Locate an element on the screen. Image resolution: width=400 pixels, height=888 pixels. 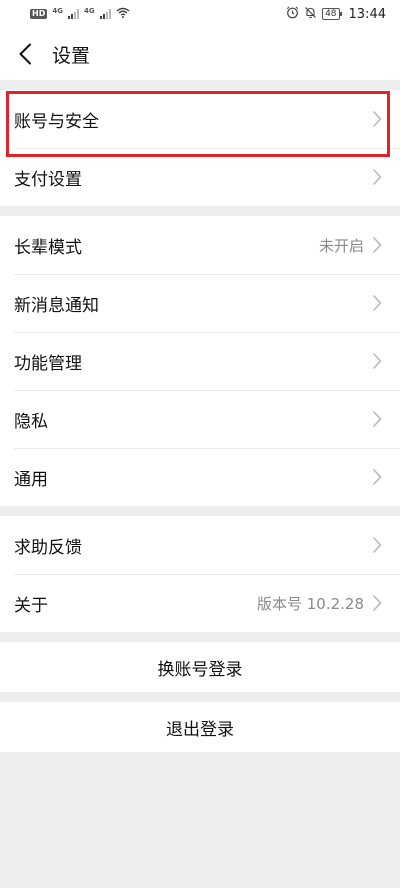
network-type-1: 4G is located at coordinates (57, 11).